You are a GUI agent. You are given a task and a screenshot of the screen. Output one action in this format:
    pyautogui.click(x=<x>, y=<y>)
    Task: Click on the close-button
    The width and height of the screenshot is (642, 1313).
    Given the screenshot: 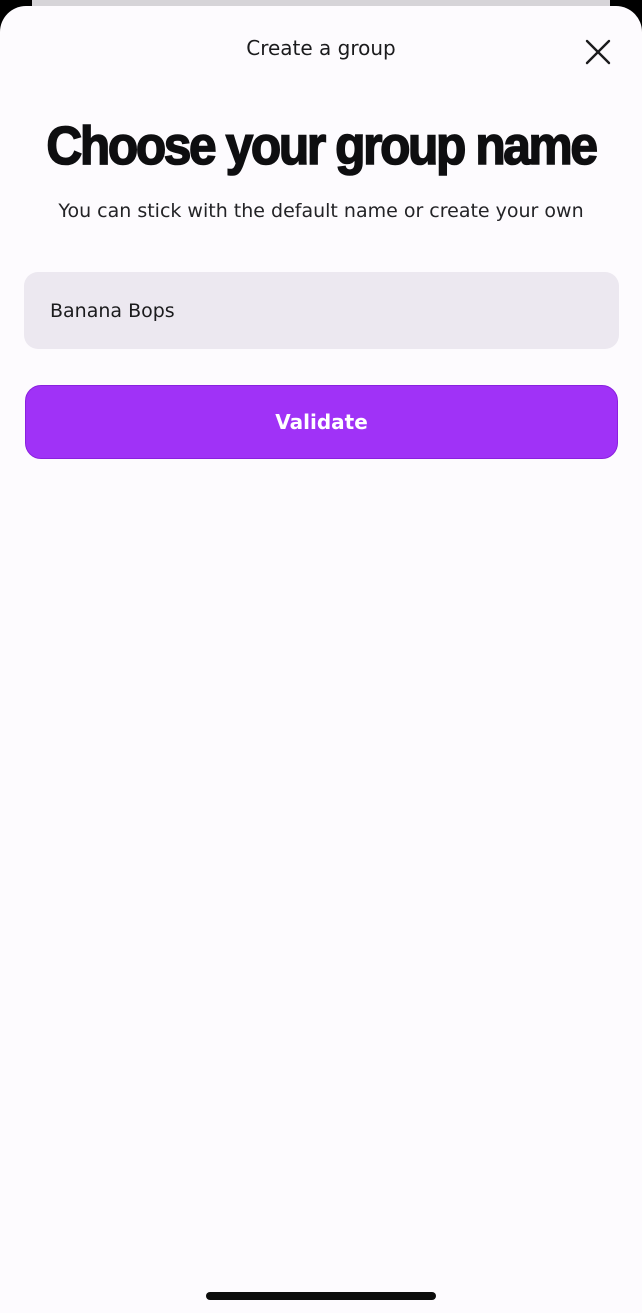 What is the action you would take?
    pyautogui.click(x=598, y=52)
    